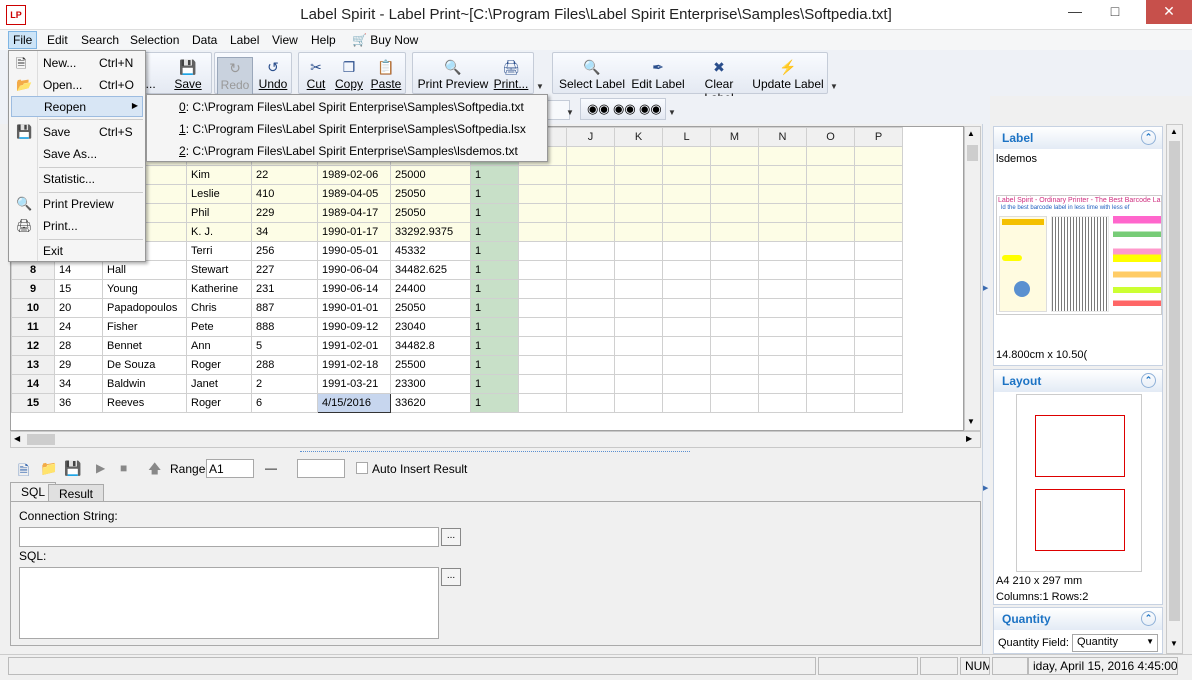 The height and width of the screenshot is (680, 1192). I want to click on grid-cell: Chris, so click(219, 308).